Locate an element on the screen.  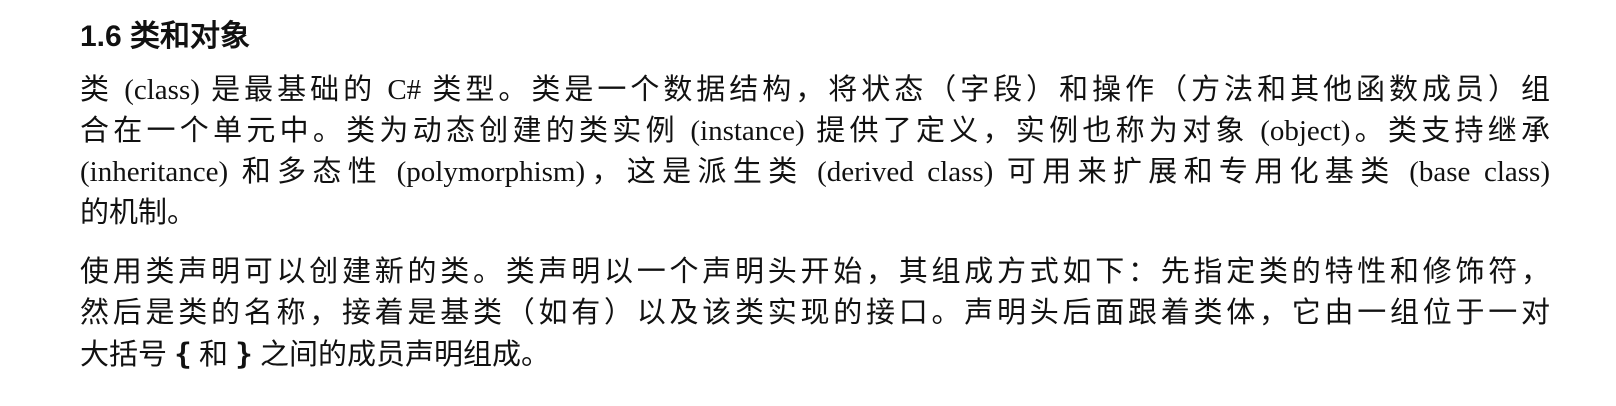
text-segment: 大括号 is located at coordinates (124, 355).